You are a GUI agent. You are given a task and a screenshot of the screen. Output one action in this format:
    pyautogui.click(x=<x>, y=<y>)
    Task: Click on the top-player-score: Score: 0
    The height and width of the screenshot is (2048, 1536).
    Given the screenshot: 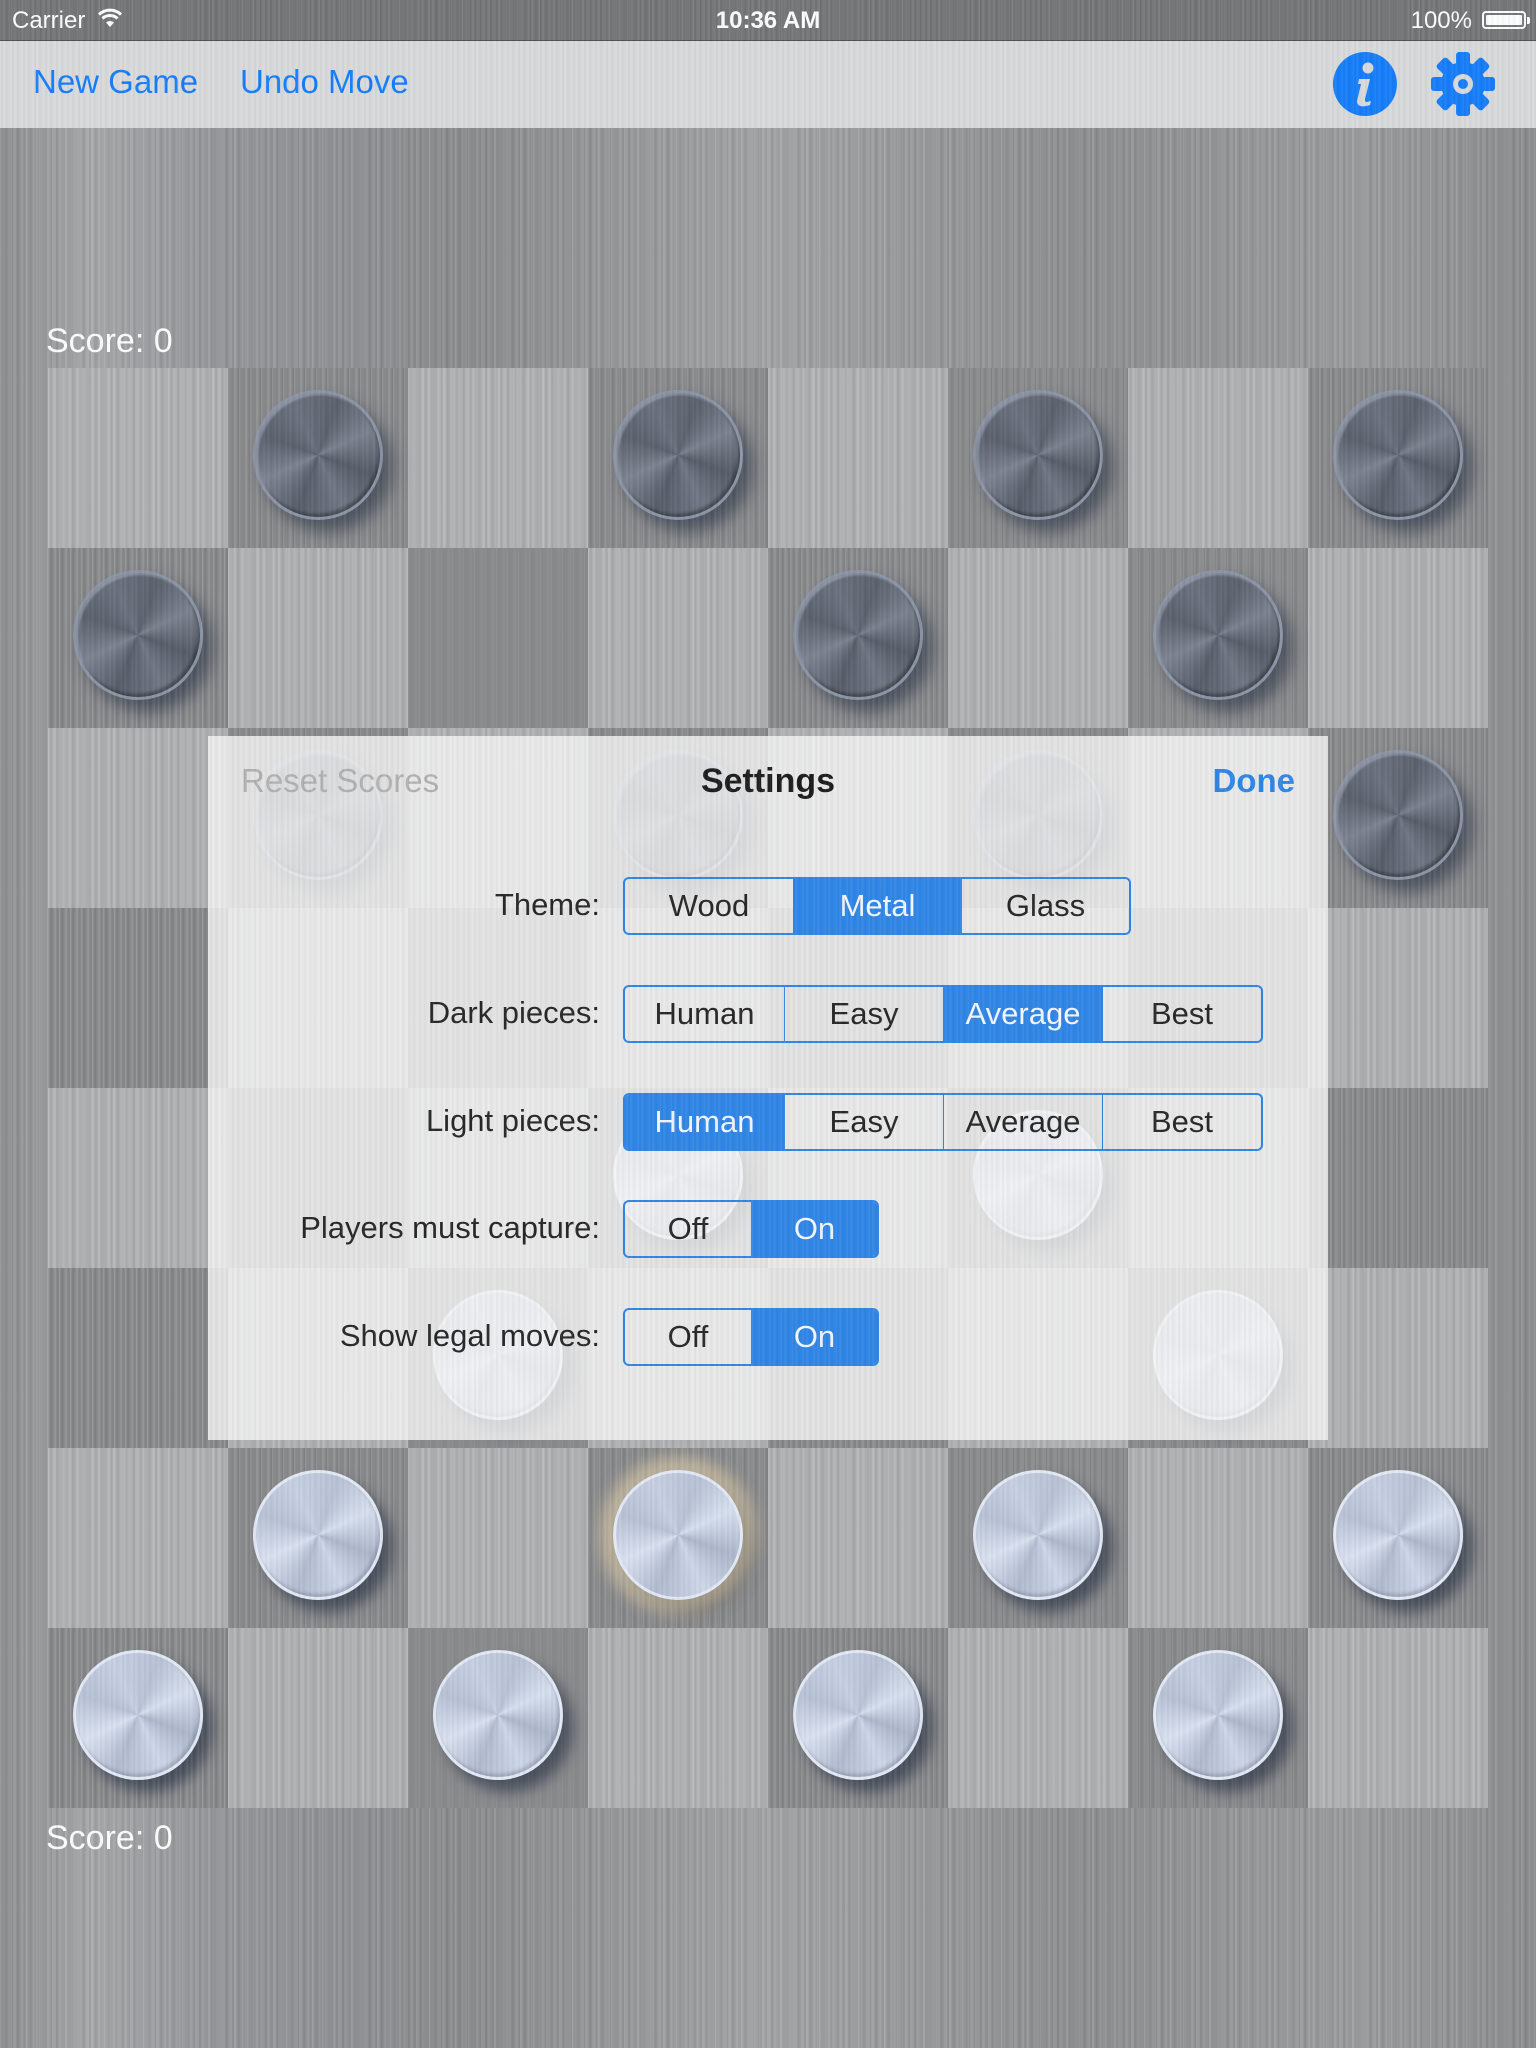 What is the action you would take?
    pyautogui.click(x=109, y=341)
    